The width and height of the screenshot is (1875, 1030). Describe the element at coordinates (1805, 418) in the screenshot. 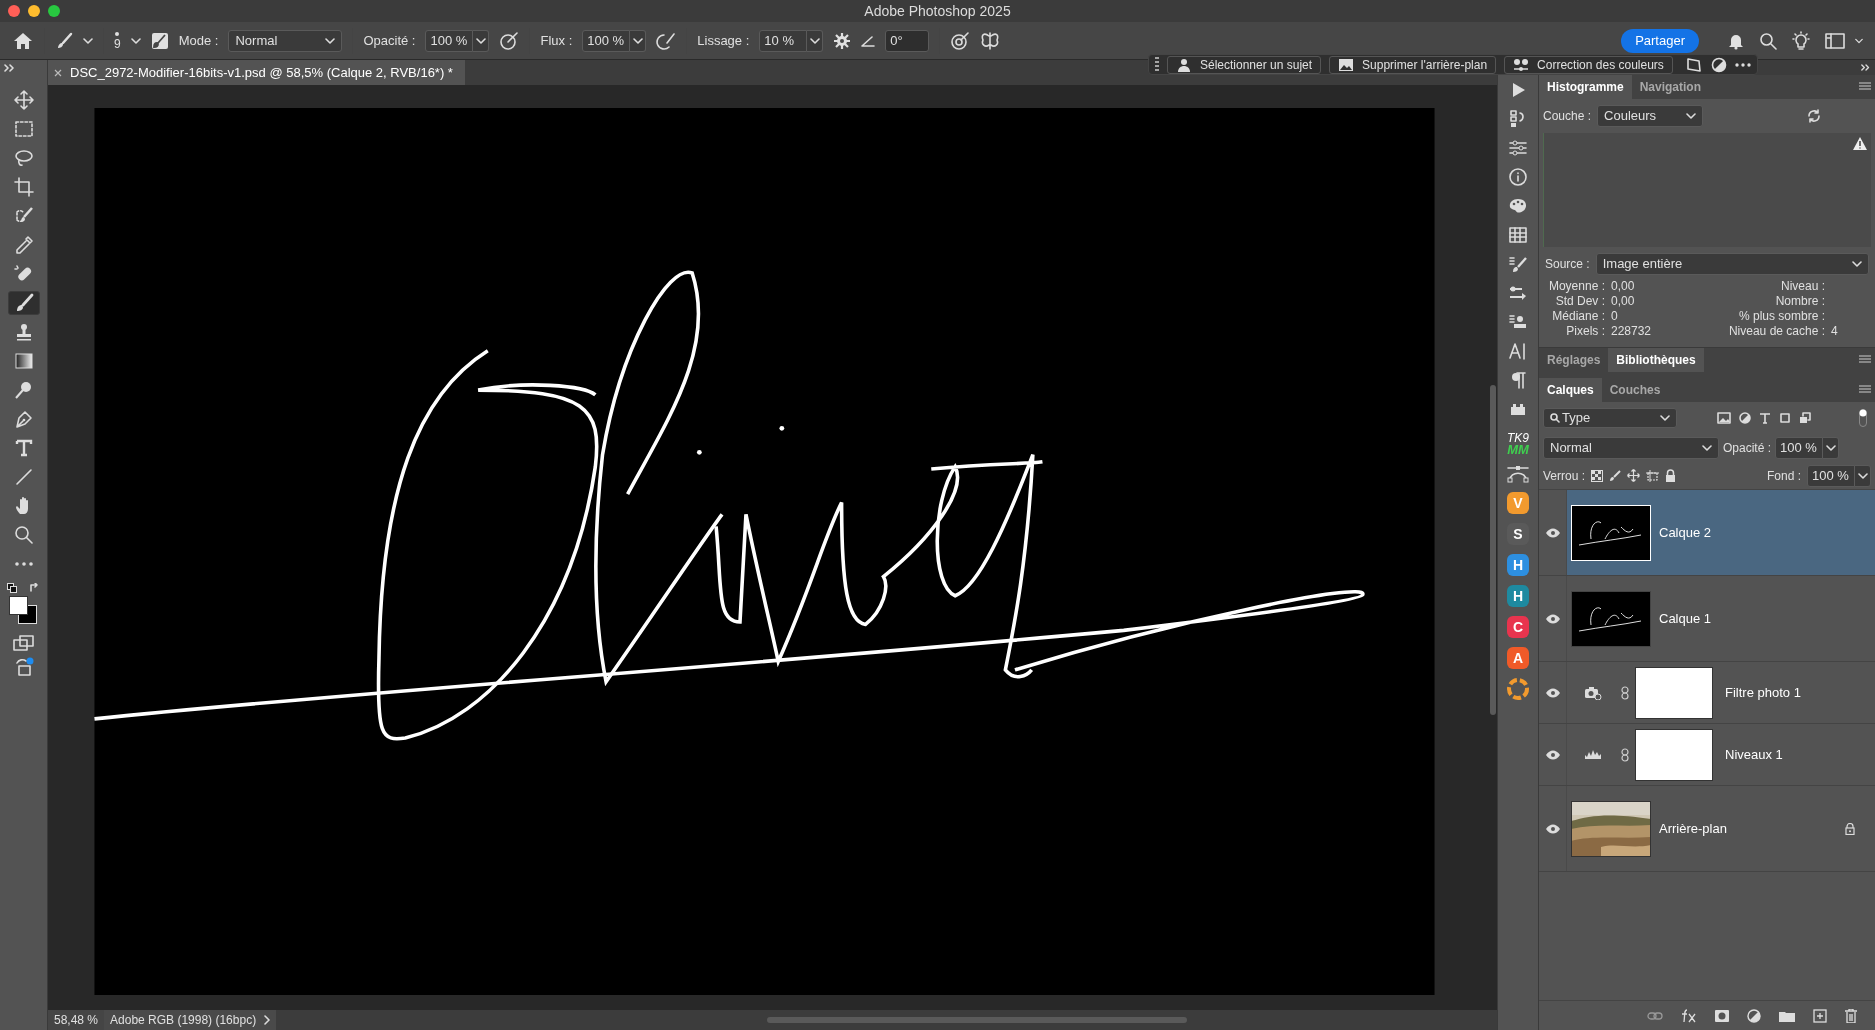

I see `smart-object-filter-icon` at that location.